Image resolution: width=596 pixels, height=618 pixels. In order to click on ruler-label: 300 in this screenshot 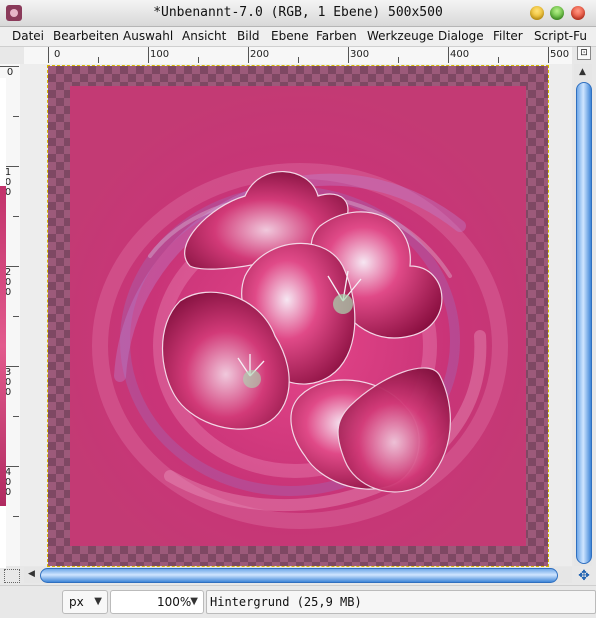, I will do `click(360, 54)`.